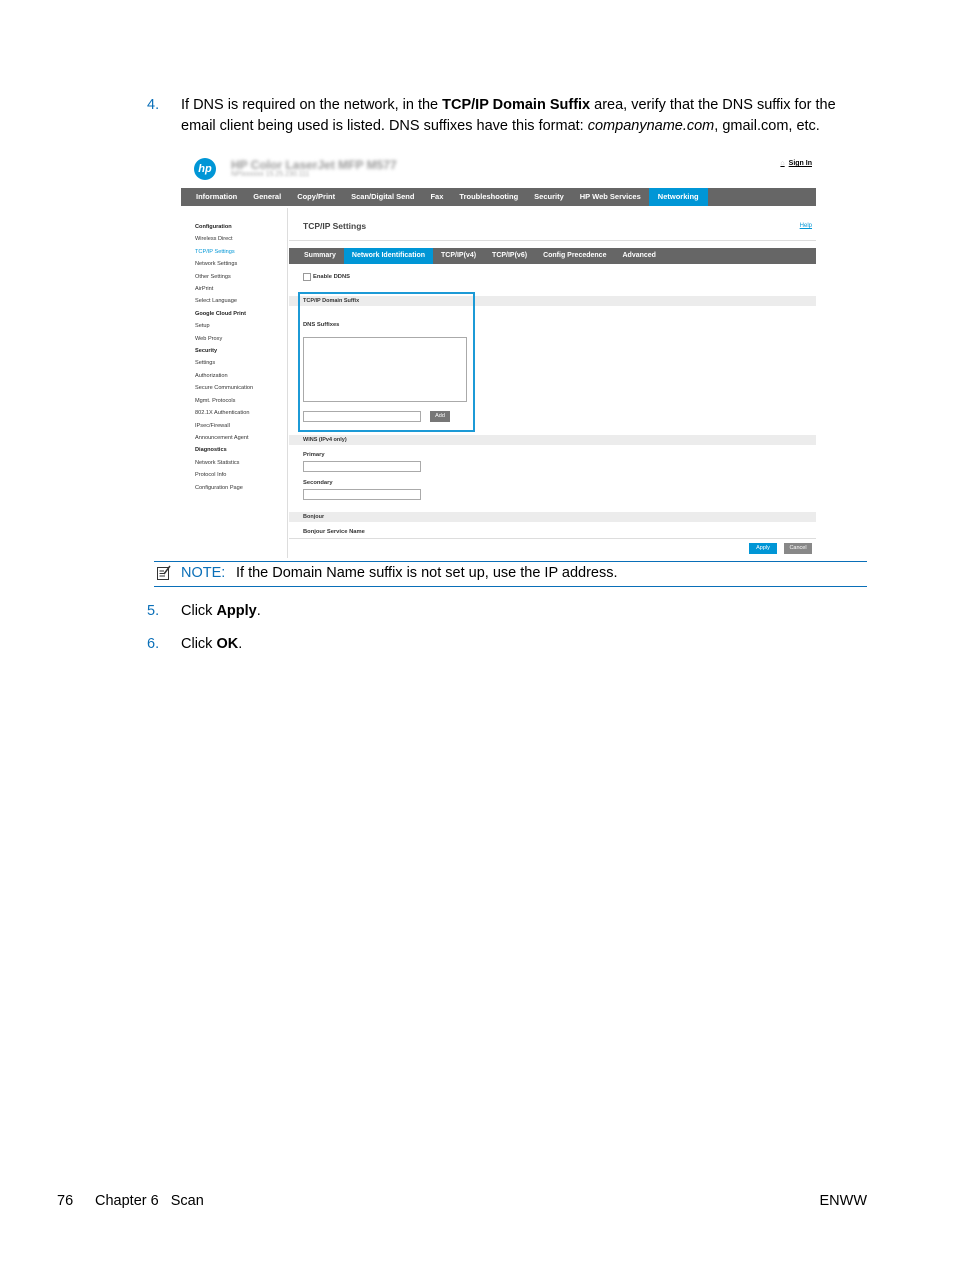 This screenshot has height=1271, width=954. I want to click on printer-title: HP Color LaserJet MFP M577, so click(314, 165).